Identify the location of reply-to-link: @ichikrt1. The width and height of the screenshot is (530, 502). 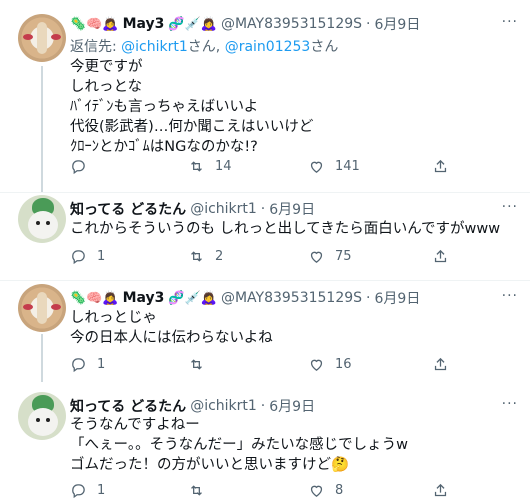
(154, 47).